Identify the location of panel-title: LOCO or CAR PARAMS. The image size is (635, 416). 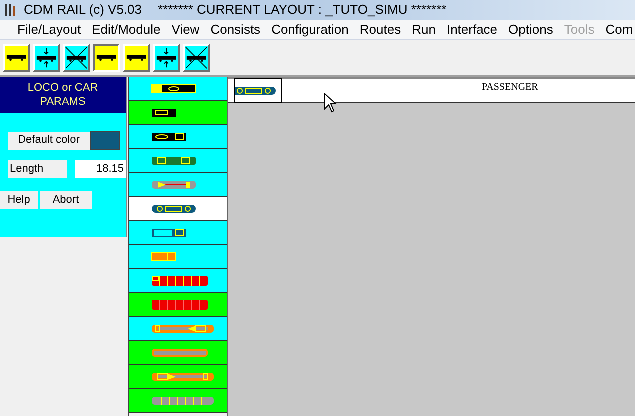
(63, 95).